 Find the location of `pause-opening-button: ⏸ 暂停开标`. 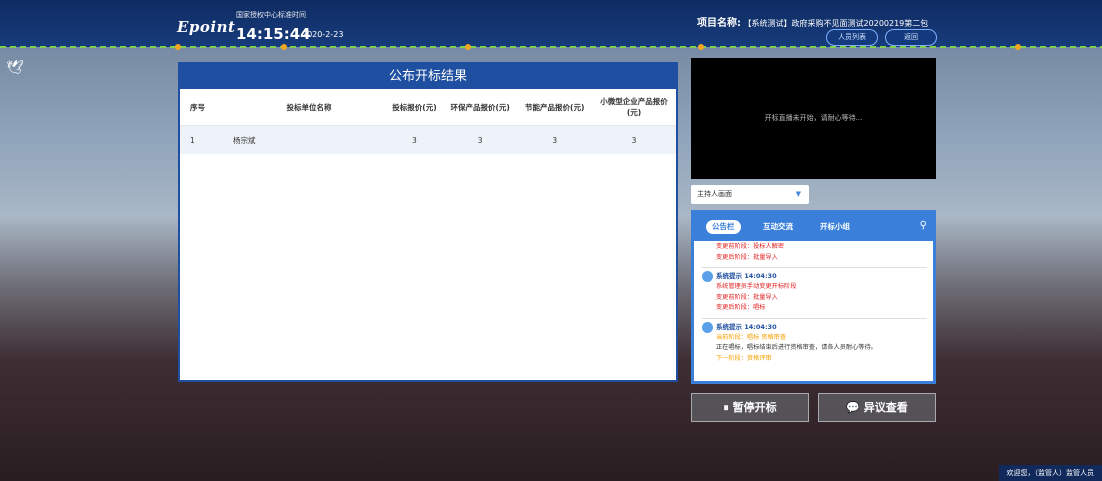

pause-opening-button: ⏸ 暂停开标 is located at coordinates (750, 407).